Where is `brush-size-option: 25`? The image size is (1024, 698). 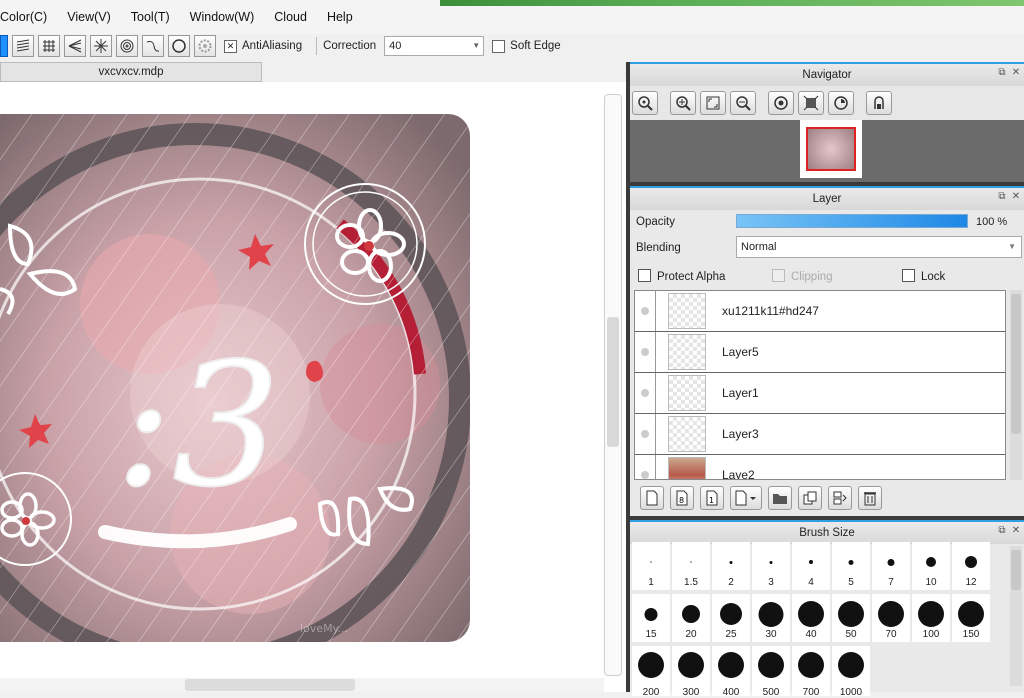 brush-size-option: 25 is located at coordinates (731, 618).